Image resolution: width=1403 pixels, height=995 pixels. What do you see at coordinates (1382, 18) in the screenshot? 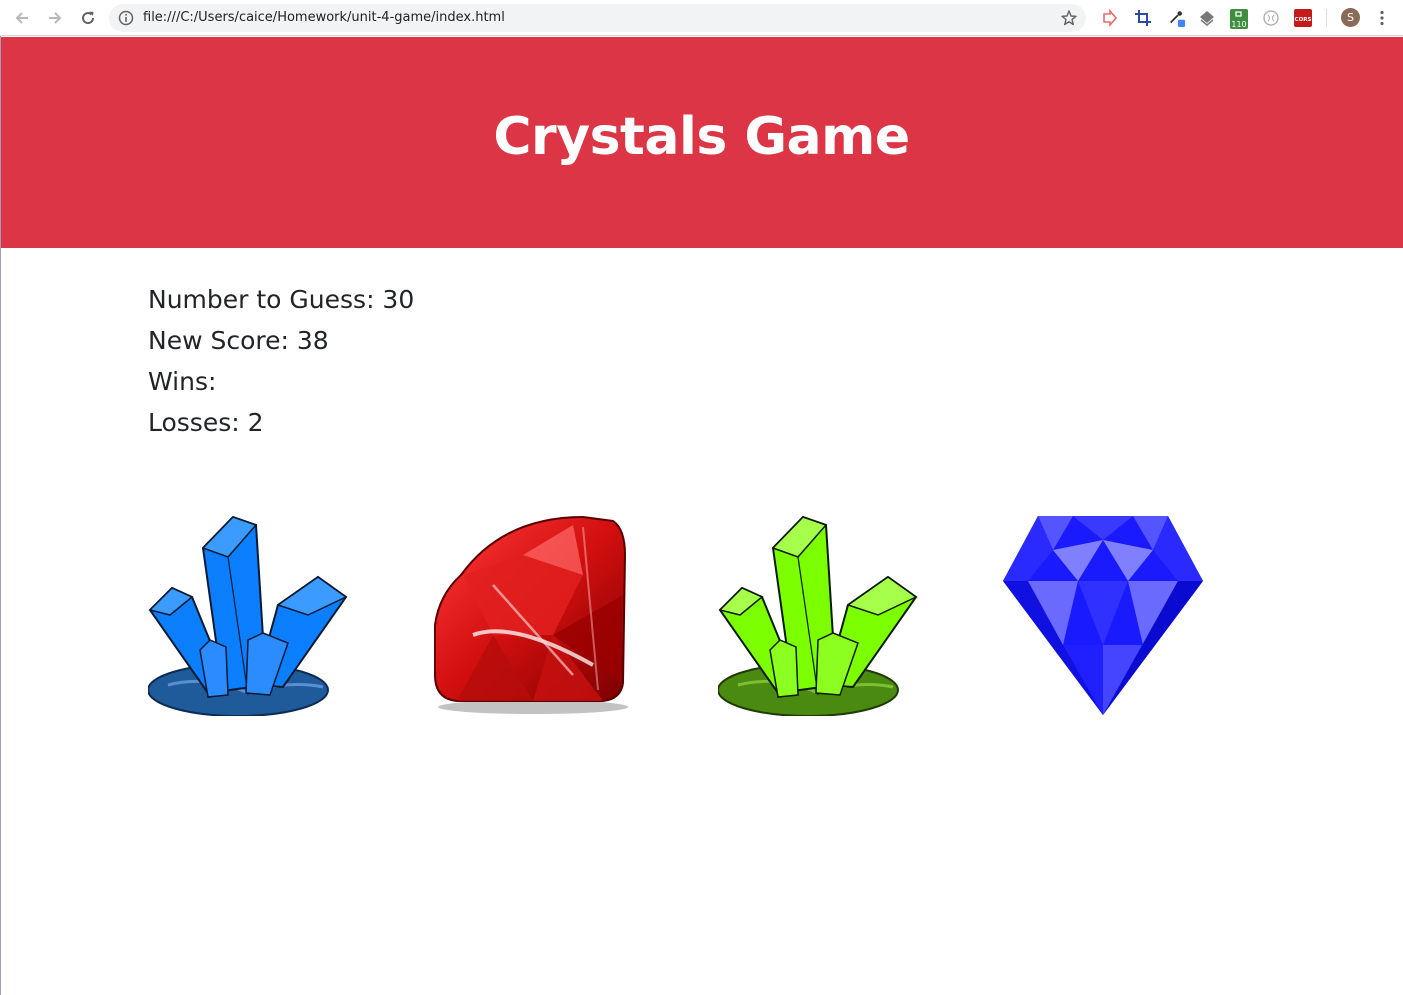
I see `menu-kebab-icon` at bounding box center [1382, 18].